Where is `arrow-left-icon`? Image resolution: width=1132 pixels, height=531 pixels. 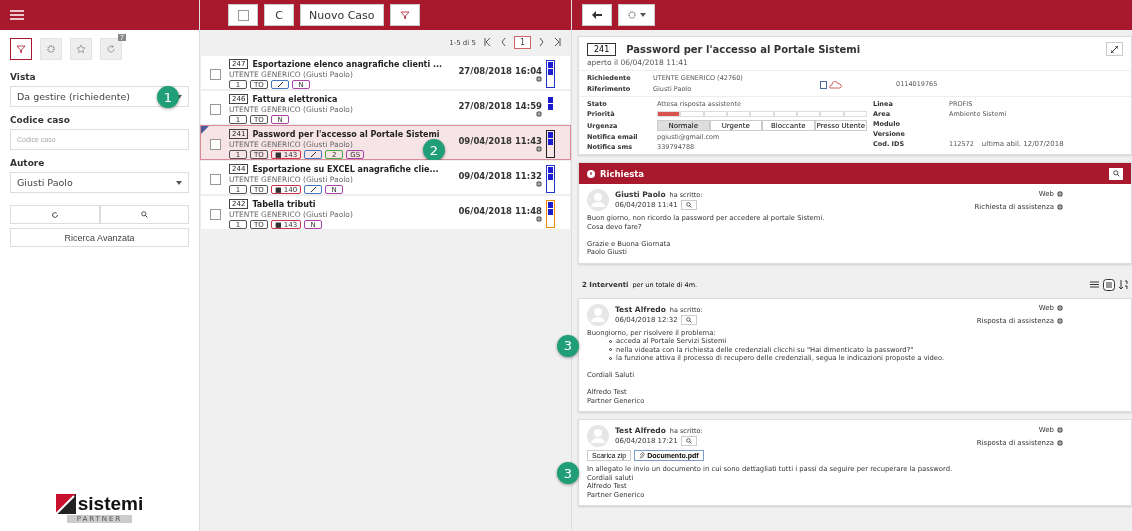
arrow-left-icon is located at coordinates (597, 15).